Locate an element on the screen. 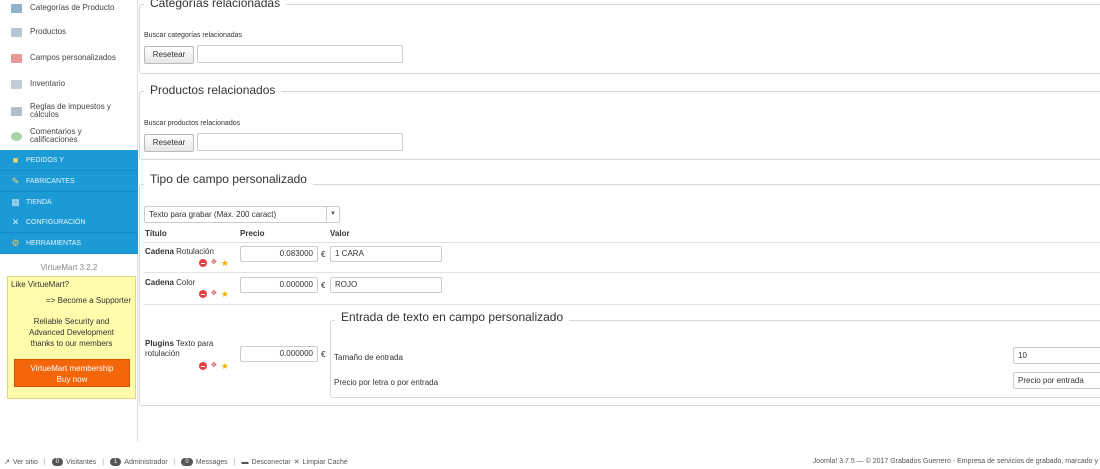 The width and height of the screenshot is (1100, 469). sidebar-item-custom-fields: Campos personalizados is located at coordinates (69, 58).